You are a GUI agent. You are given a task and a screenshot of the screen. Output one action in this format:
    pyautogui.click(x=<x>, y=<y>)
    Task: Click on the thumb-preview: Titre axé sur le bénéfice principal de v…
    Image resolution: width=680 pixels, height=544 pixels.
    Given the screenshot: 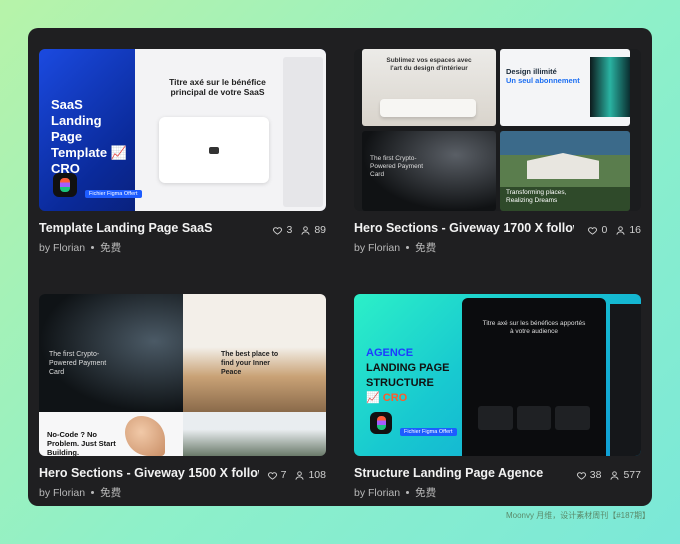 What is the action you would take?
    pyautogui.click(x=230, y=130)
    